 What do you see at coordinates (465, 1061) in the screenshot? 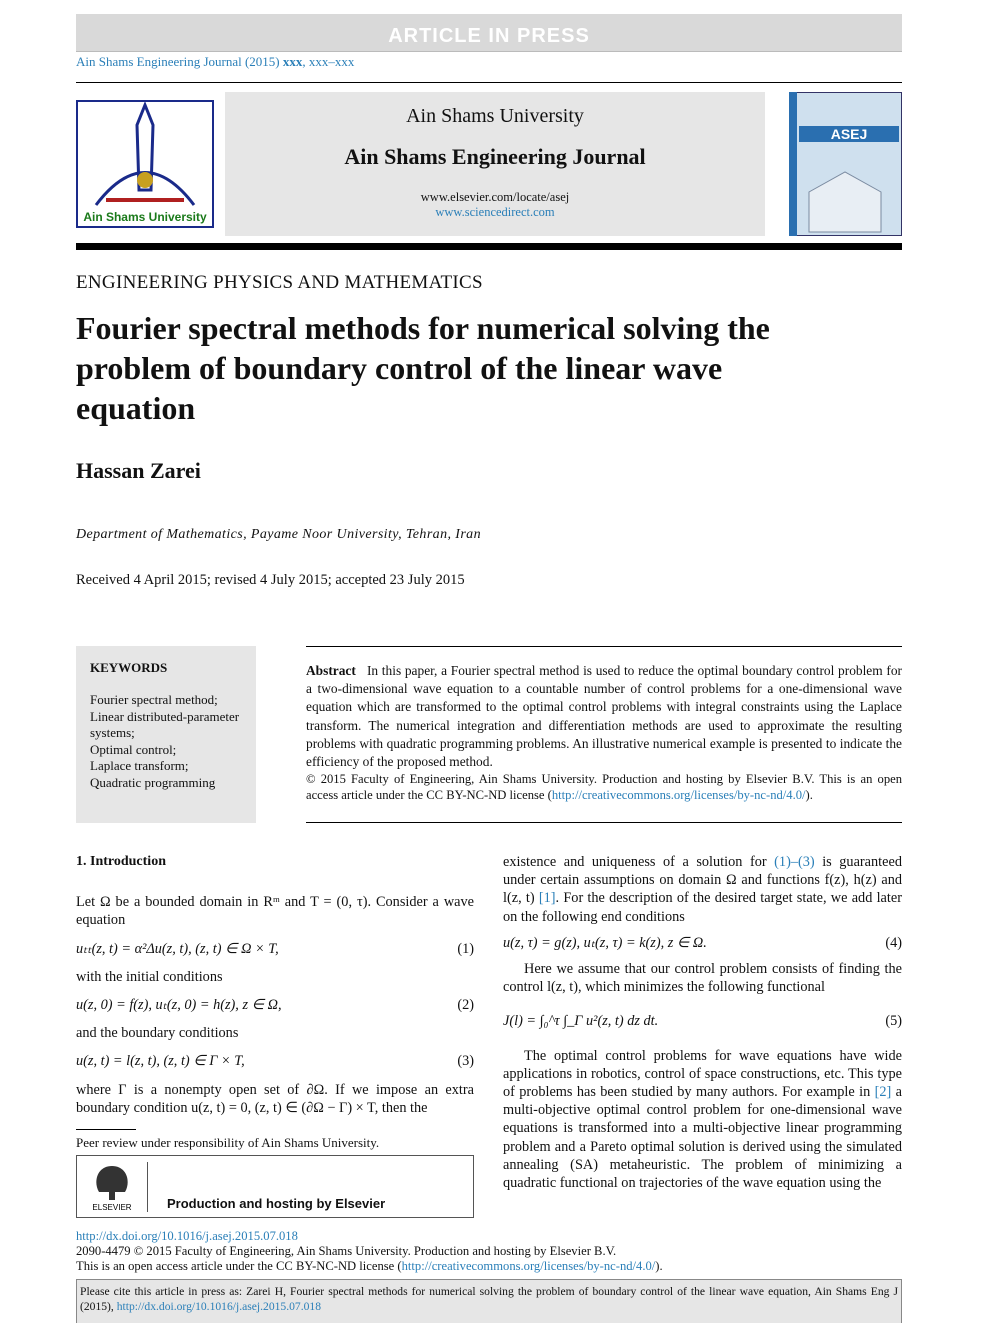
I see `equation-number: (3)` at bounding box center [465, 1061].